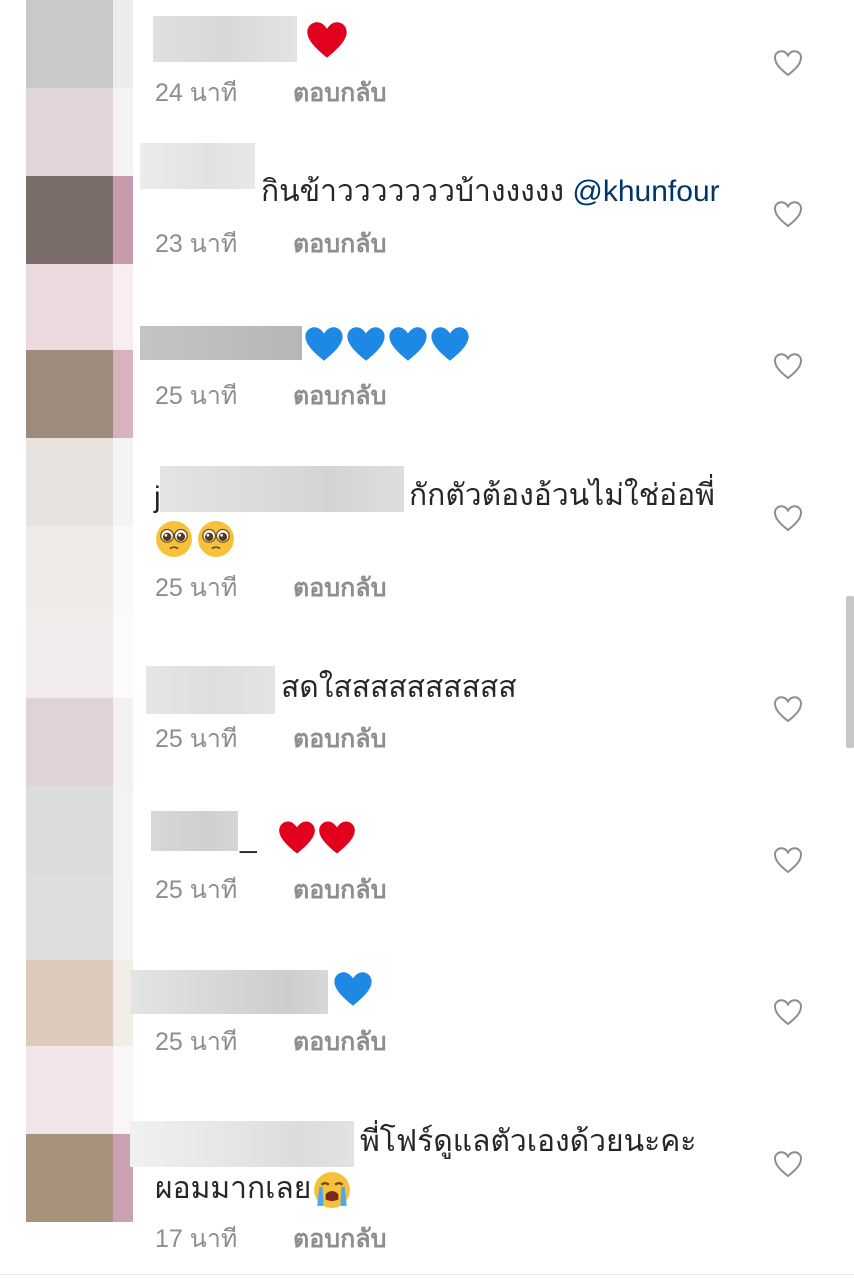 This screenshot has height=1279, width=854. Describe the element at coordinates (196, 93) in the screenshot. I see `comment-time: 24 นาที` at that location.